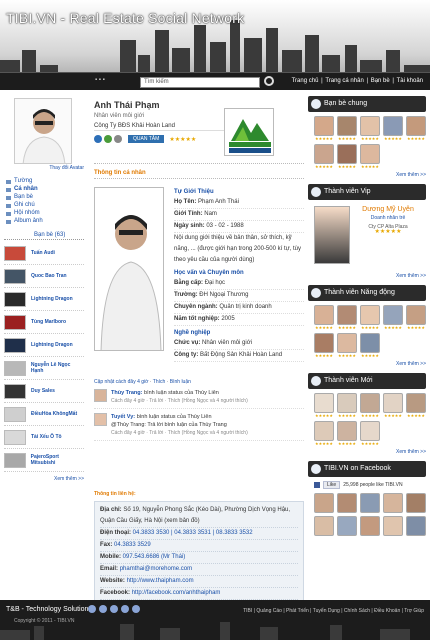 Image resolution: width=430 pixels, height=640 pixels. Describe the element at coordinates (46, 437) in the screenshot. I see `friend-name: Tài Xếu Ô Tô` at that location.